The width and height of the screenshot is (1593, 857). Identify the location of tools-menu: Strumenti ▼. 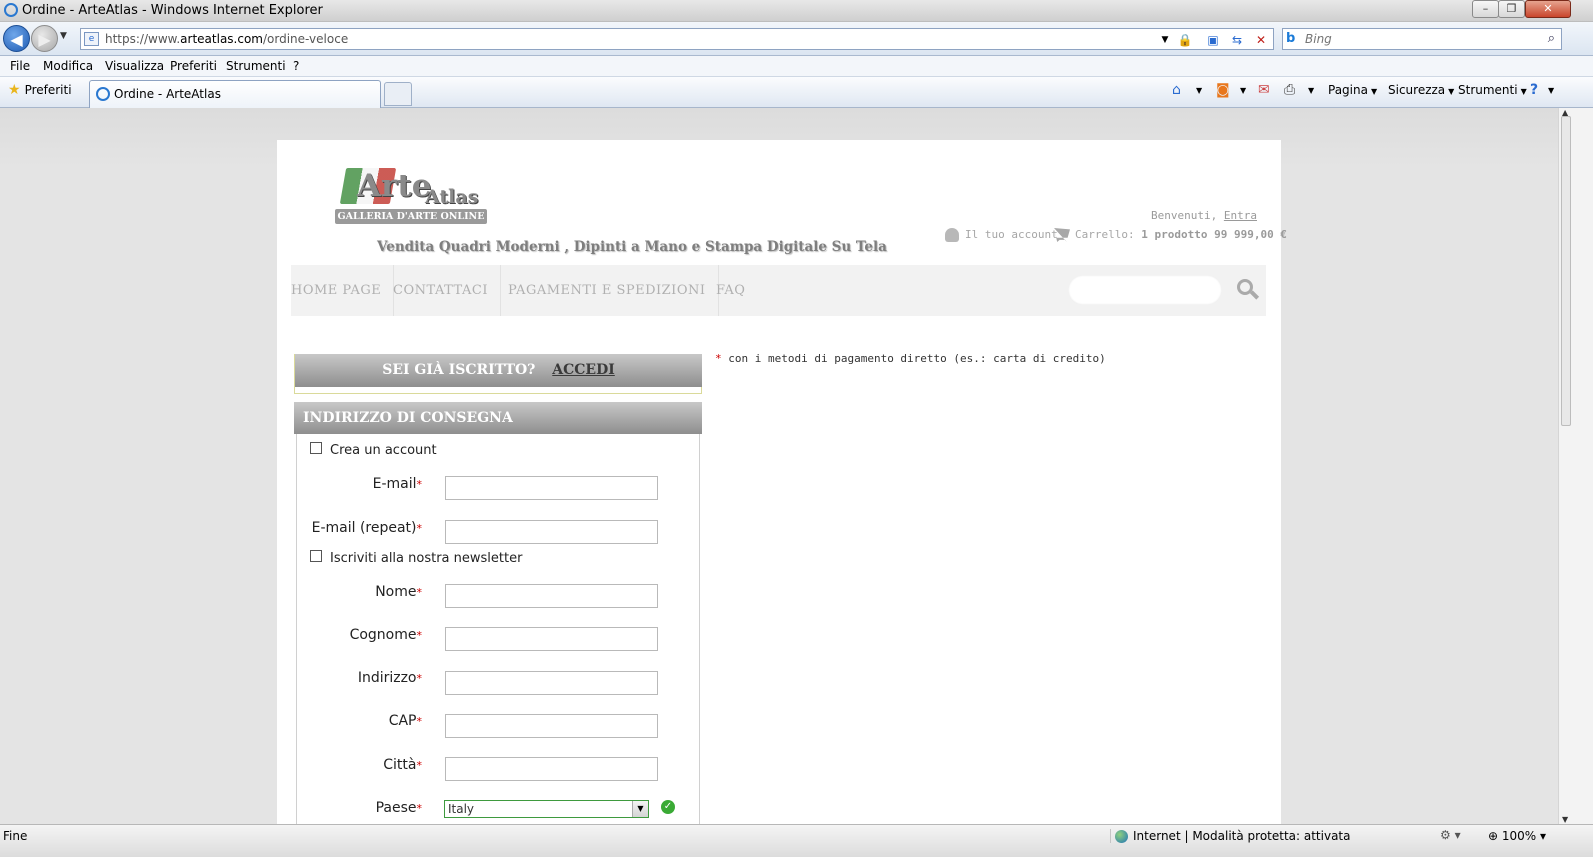
(1492, 90).